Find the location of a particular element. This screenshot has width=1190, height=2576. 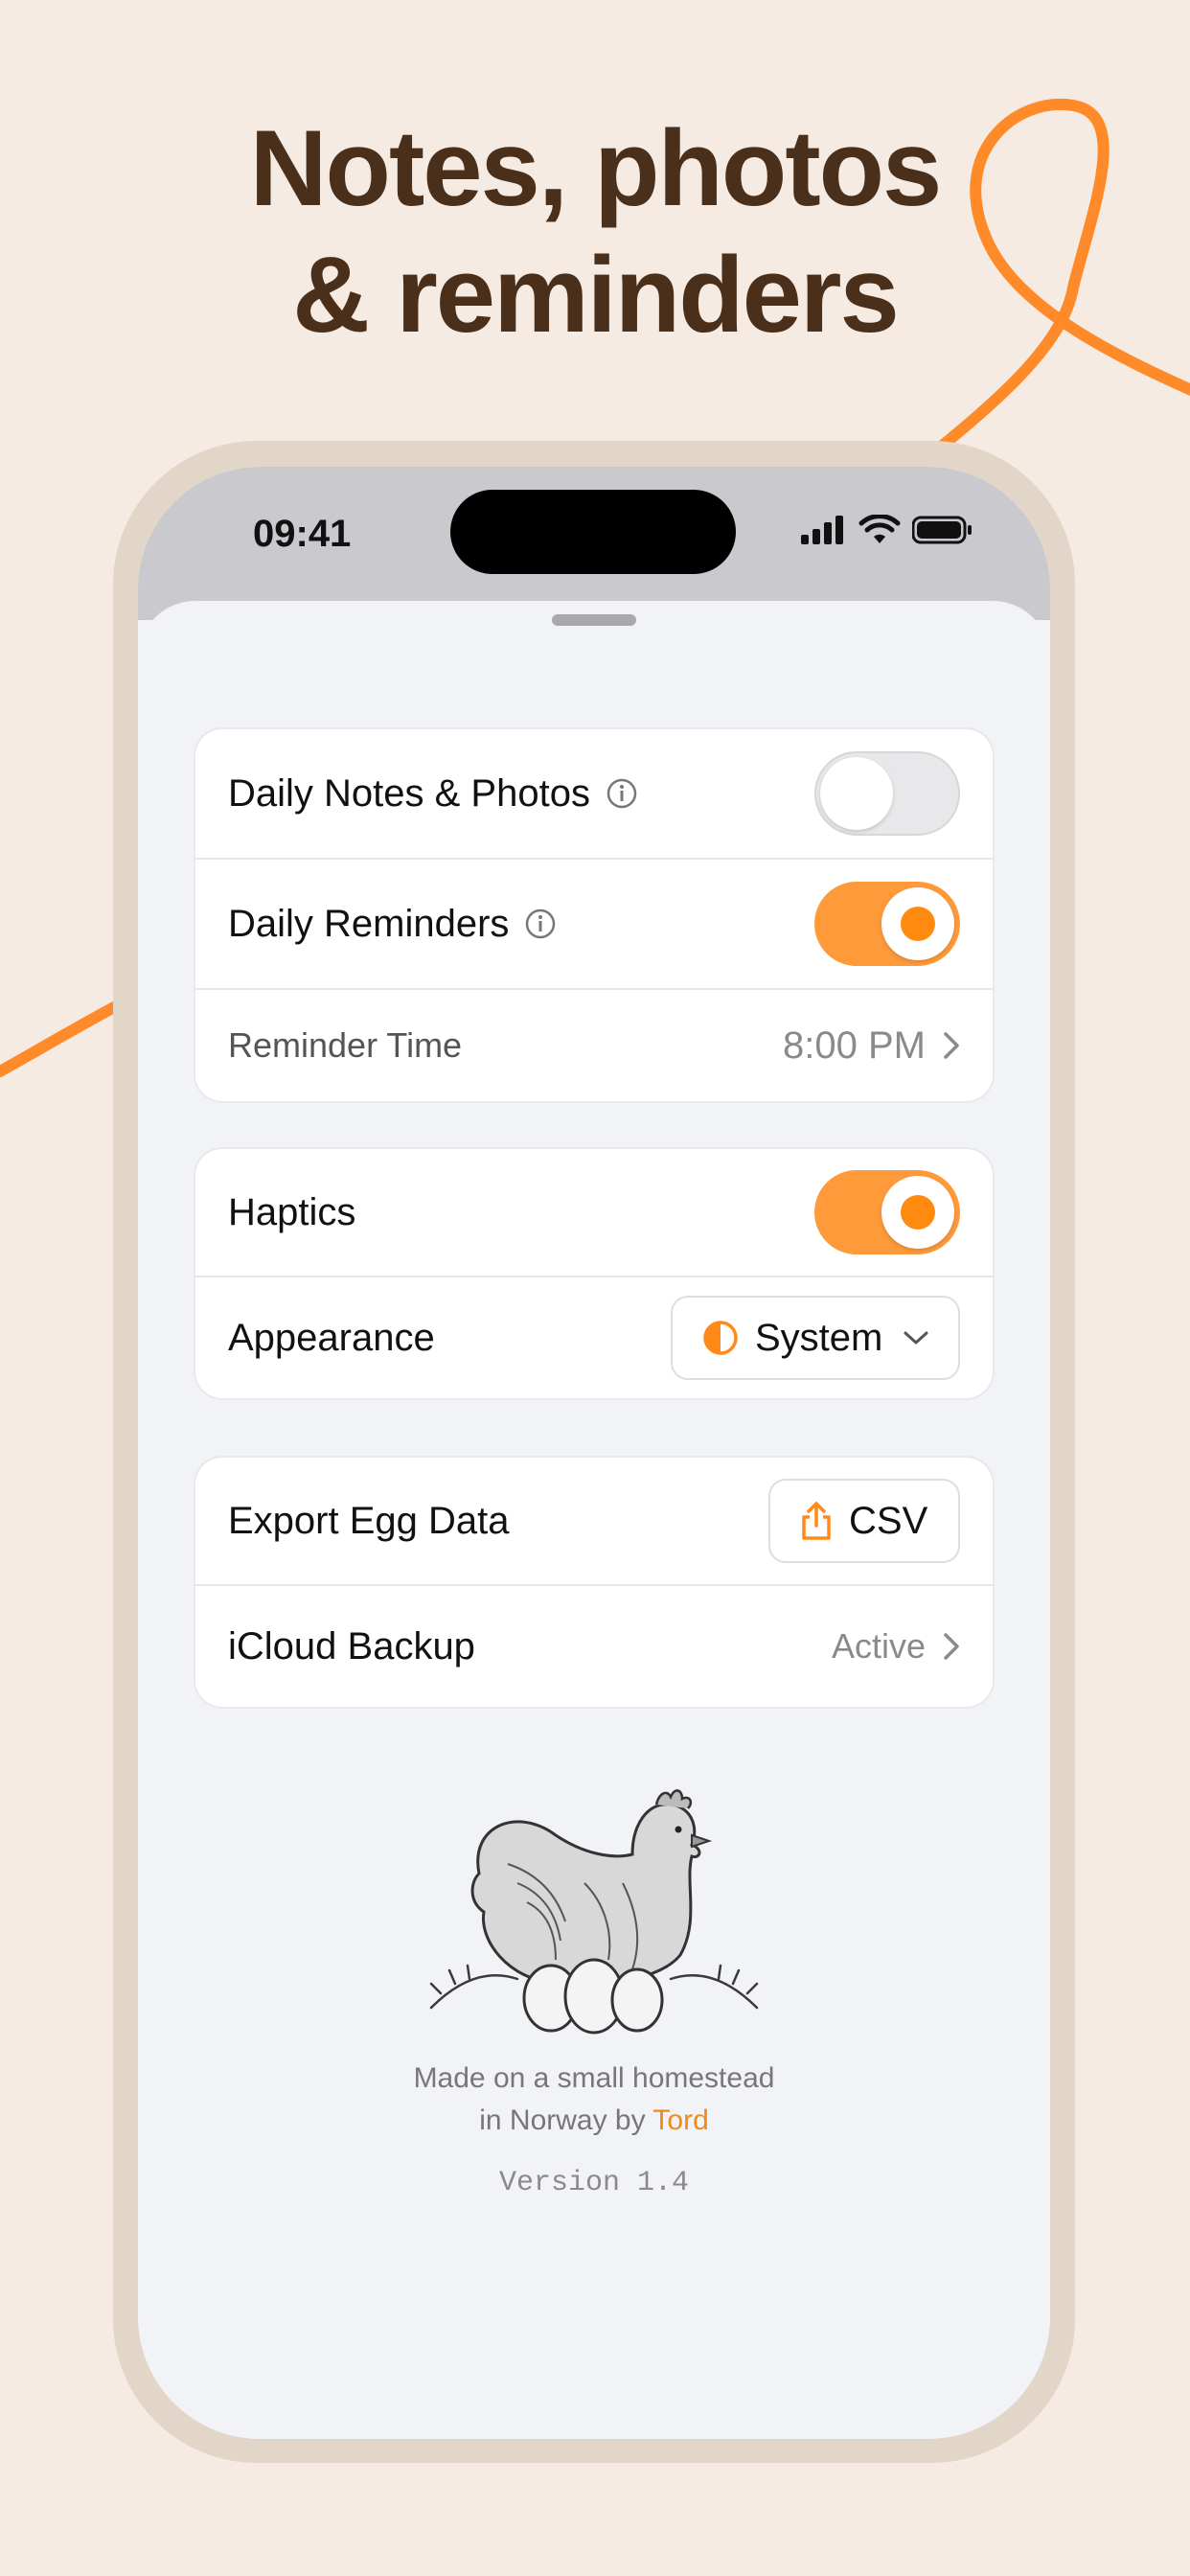

appearance-dropdown: System is located at coordinates (816, 1338).